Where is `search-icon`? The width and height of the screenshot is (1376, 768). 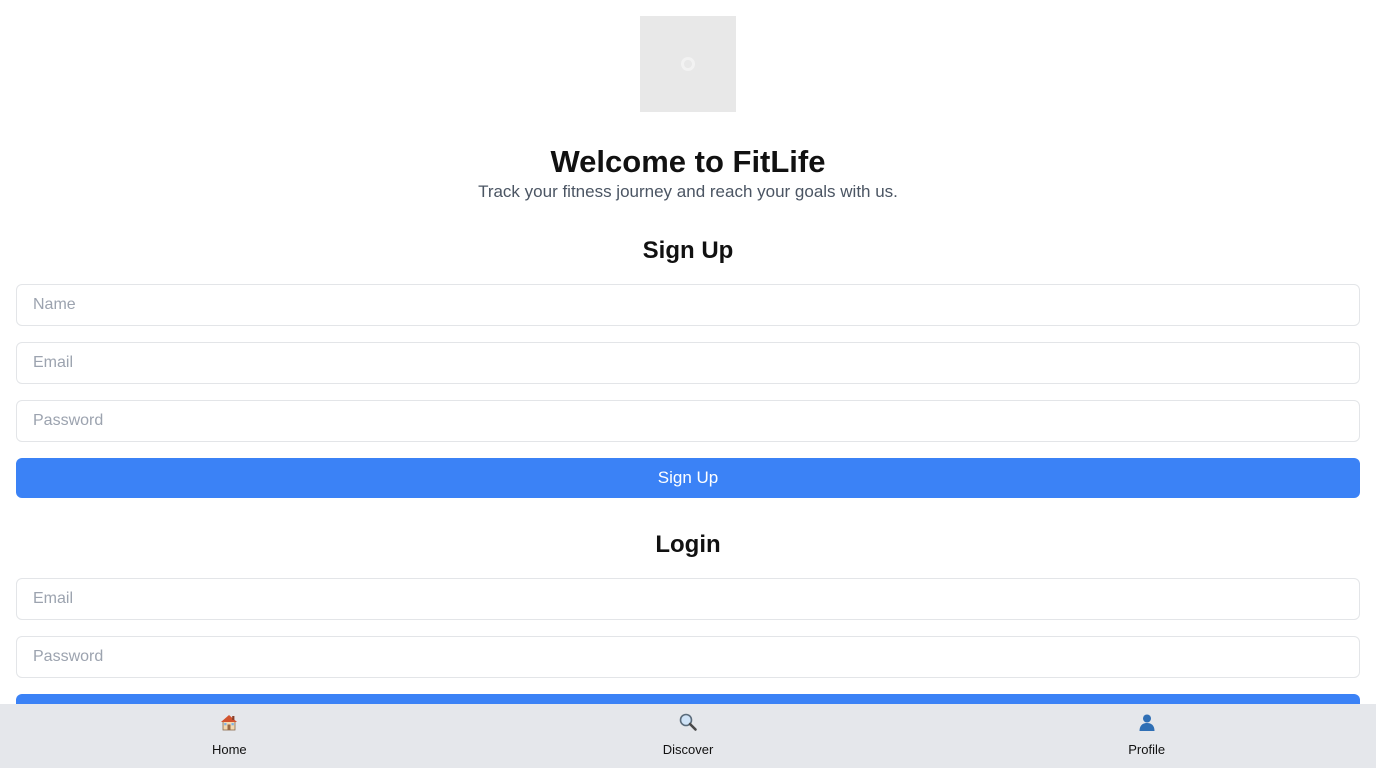 search-icon is located at coordinates (688, 722).